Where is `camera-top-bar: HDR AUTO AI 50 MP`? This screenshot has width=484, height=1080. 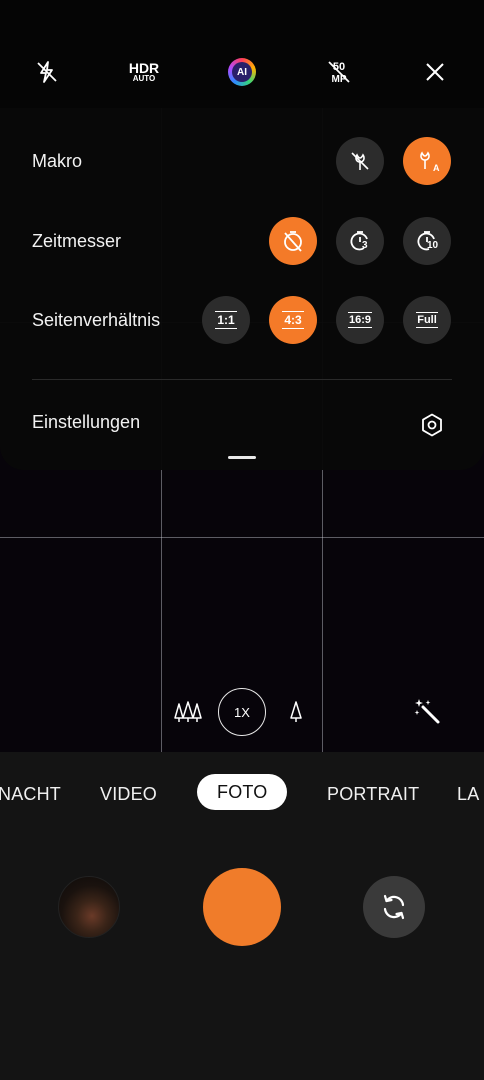
camera-top-bar: HDR AUTO AI 50 MP is located at coordinates (242, 54).